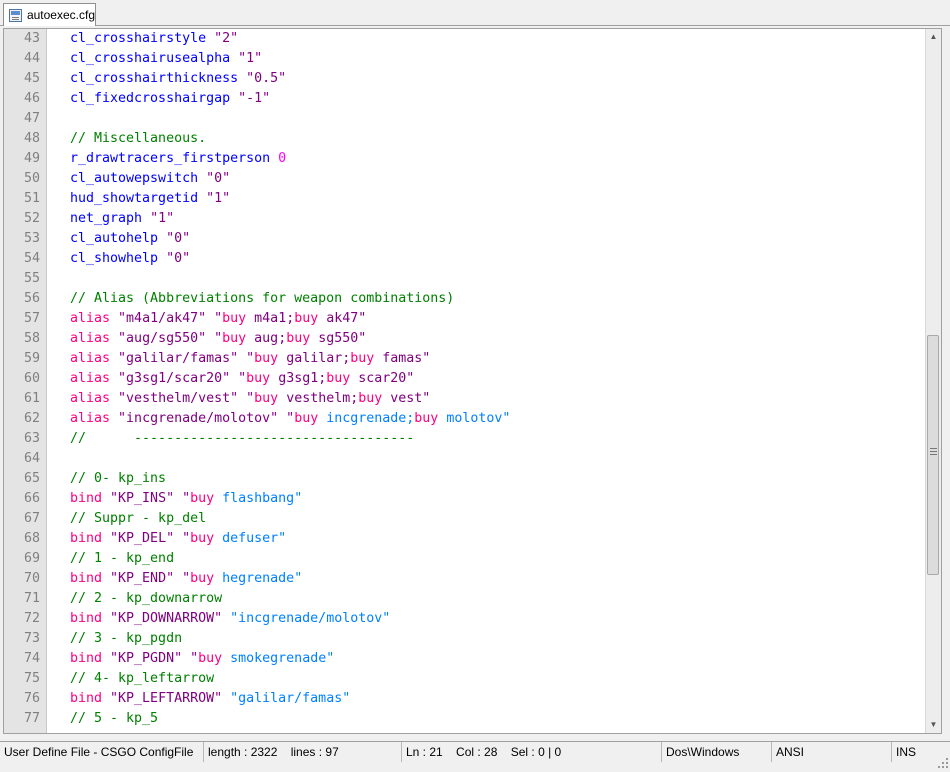 This screenshot has width=950, height=772. I want to click on code-token: "KP_END", so click(146, 578).